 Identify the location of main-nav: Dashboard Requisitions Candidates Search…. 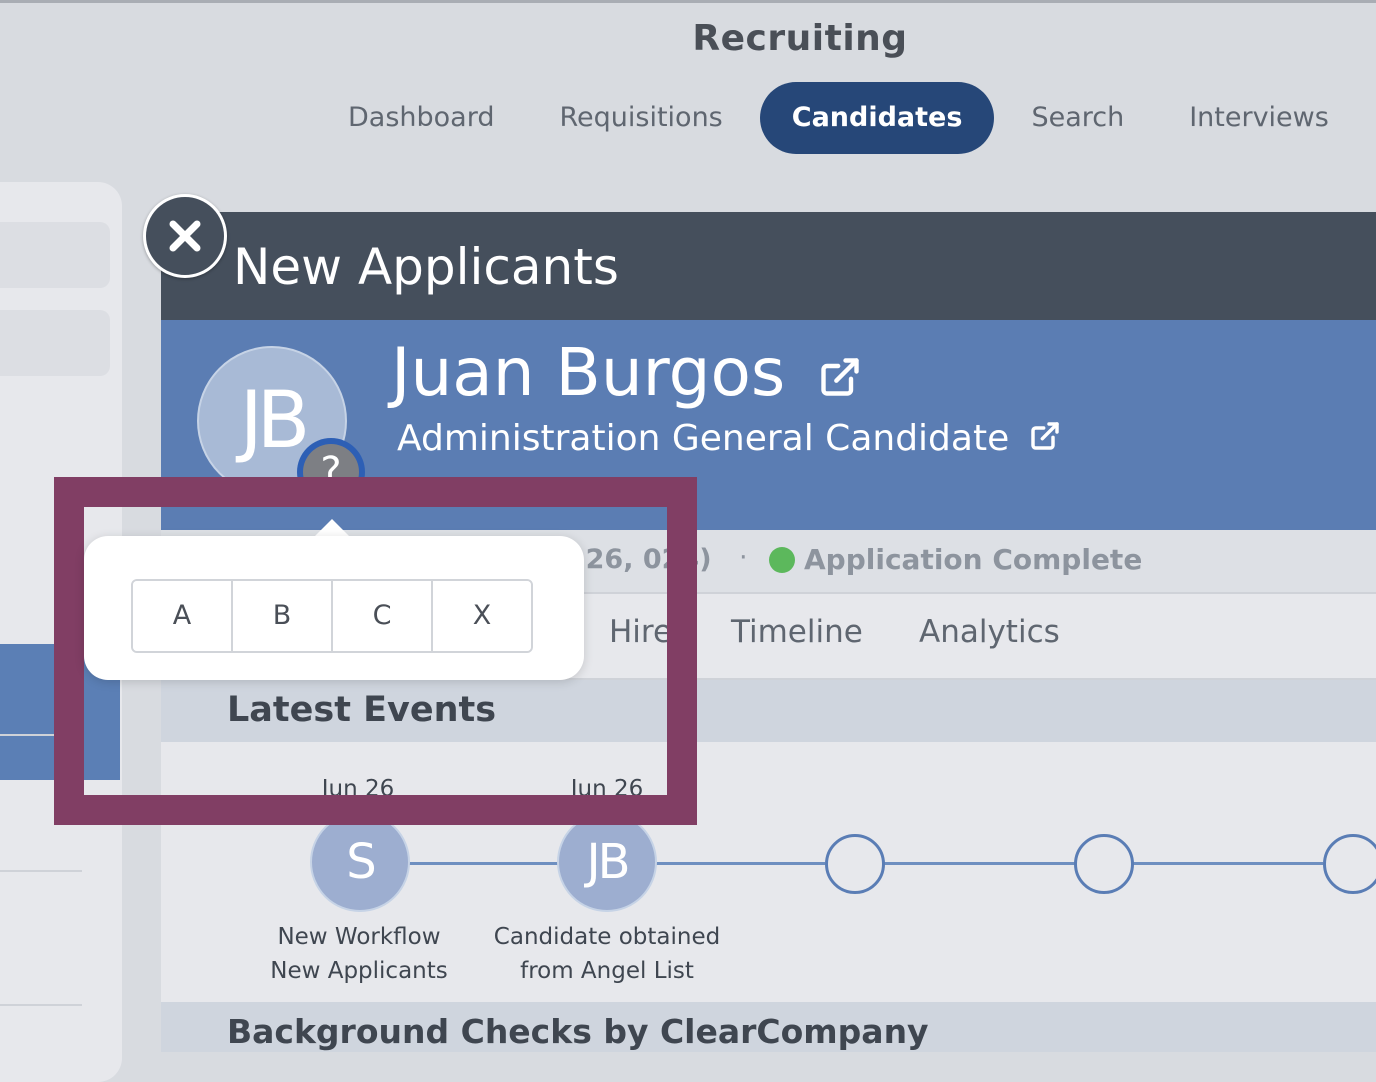
(843, 118).